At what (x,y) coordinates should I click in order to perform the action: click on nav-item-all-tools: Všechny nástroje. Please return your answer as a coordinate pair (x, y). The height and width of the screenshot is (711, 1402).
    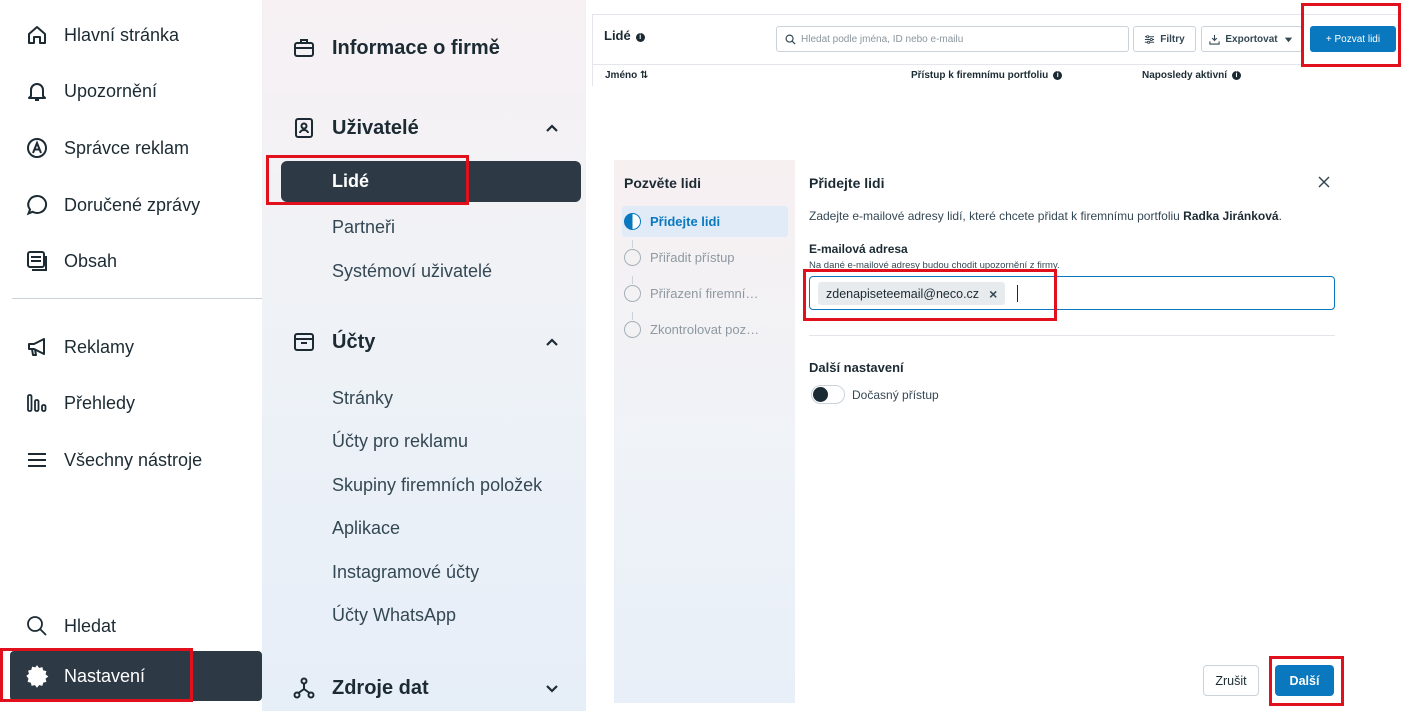
    Looking at the image, I should click on (136, 460).